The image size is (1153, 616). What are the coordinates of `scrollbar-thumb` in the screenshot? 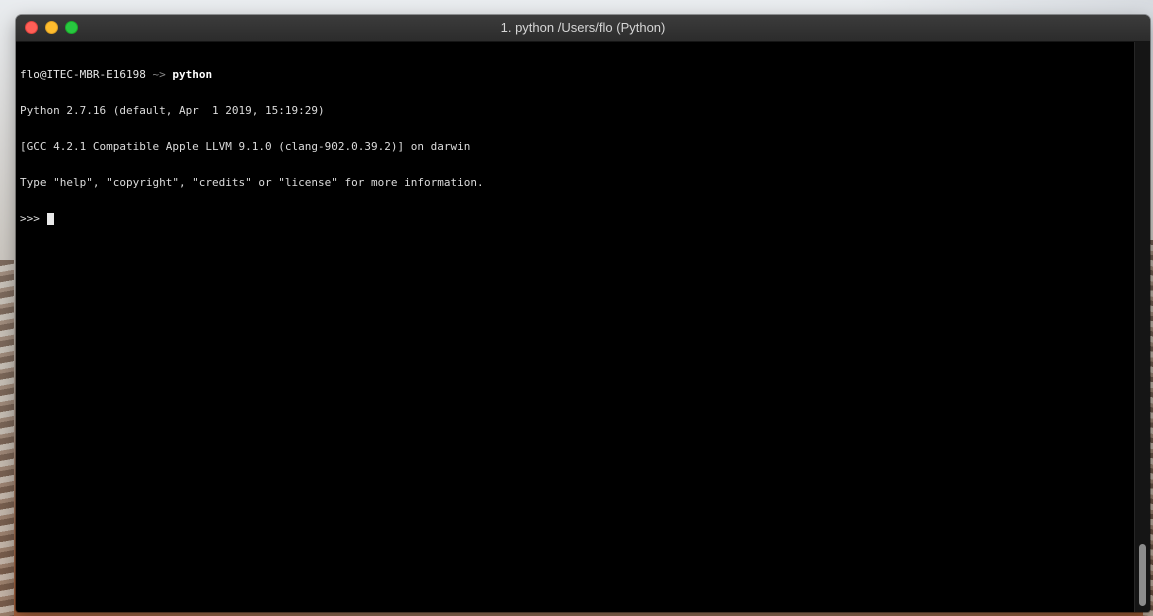 It's located at (1142, 575).